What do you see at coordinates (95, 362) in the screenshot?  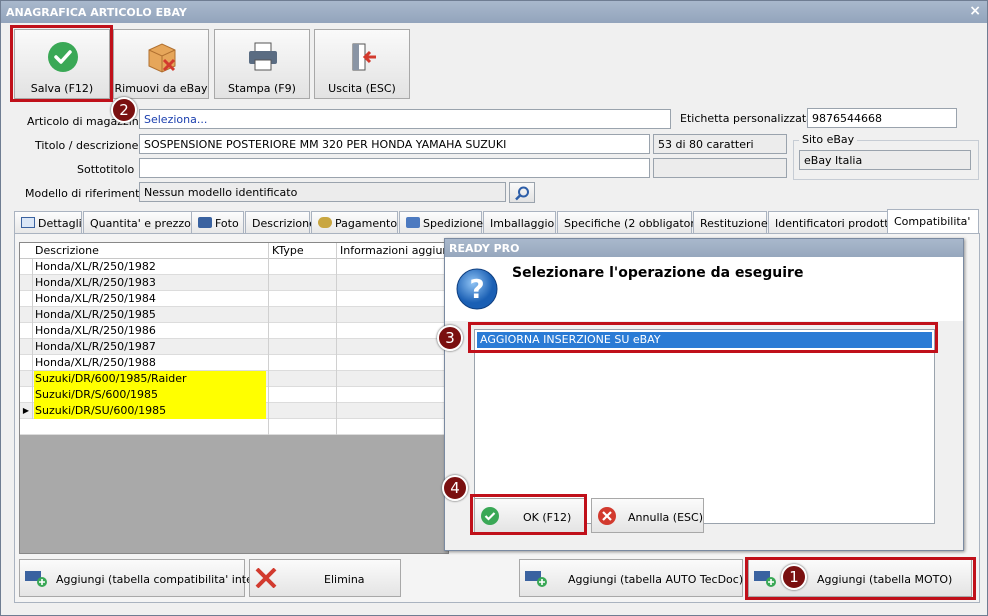 I see `cell-descrizione: Honda/XL/R/250/1988` at bounding box center [95, 362].